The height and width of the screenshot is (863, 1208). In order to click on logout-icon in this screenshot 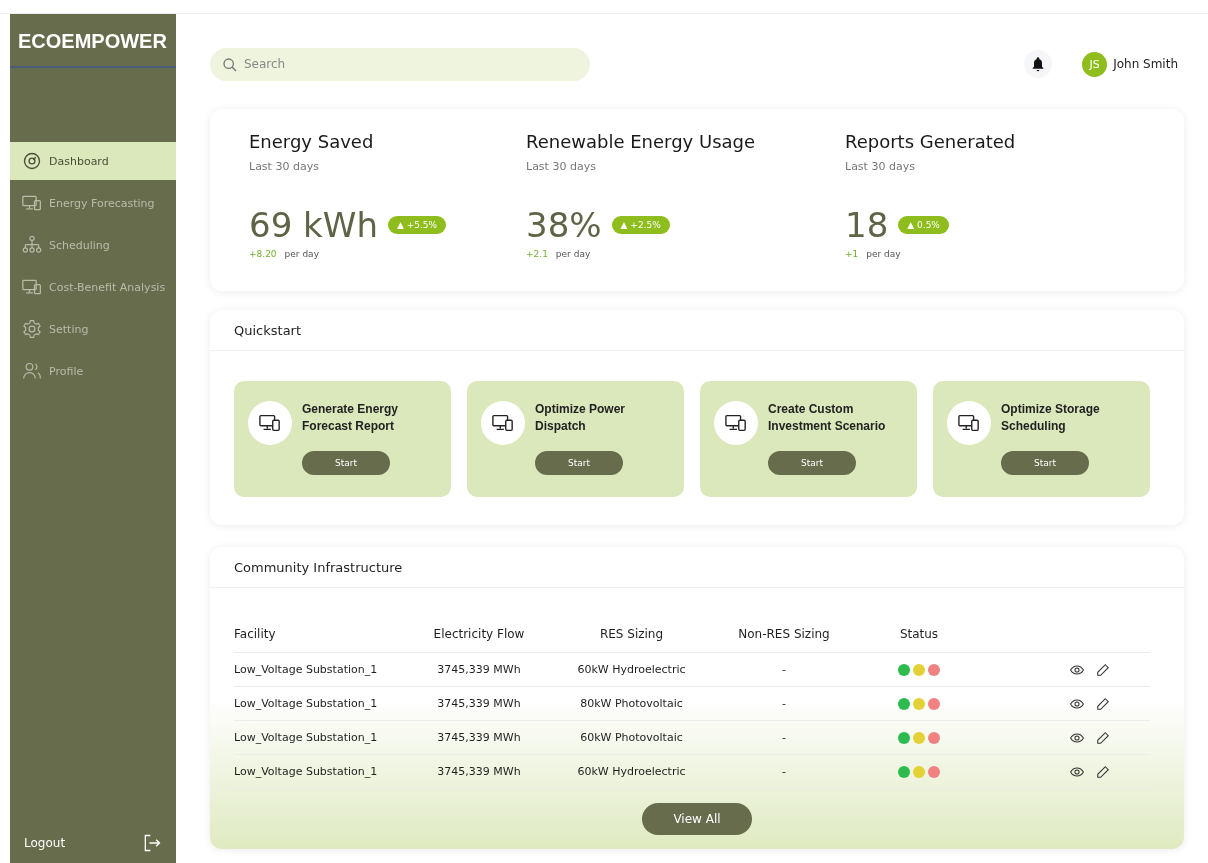, I will do `click(152, 843)`.